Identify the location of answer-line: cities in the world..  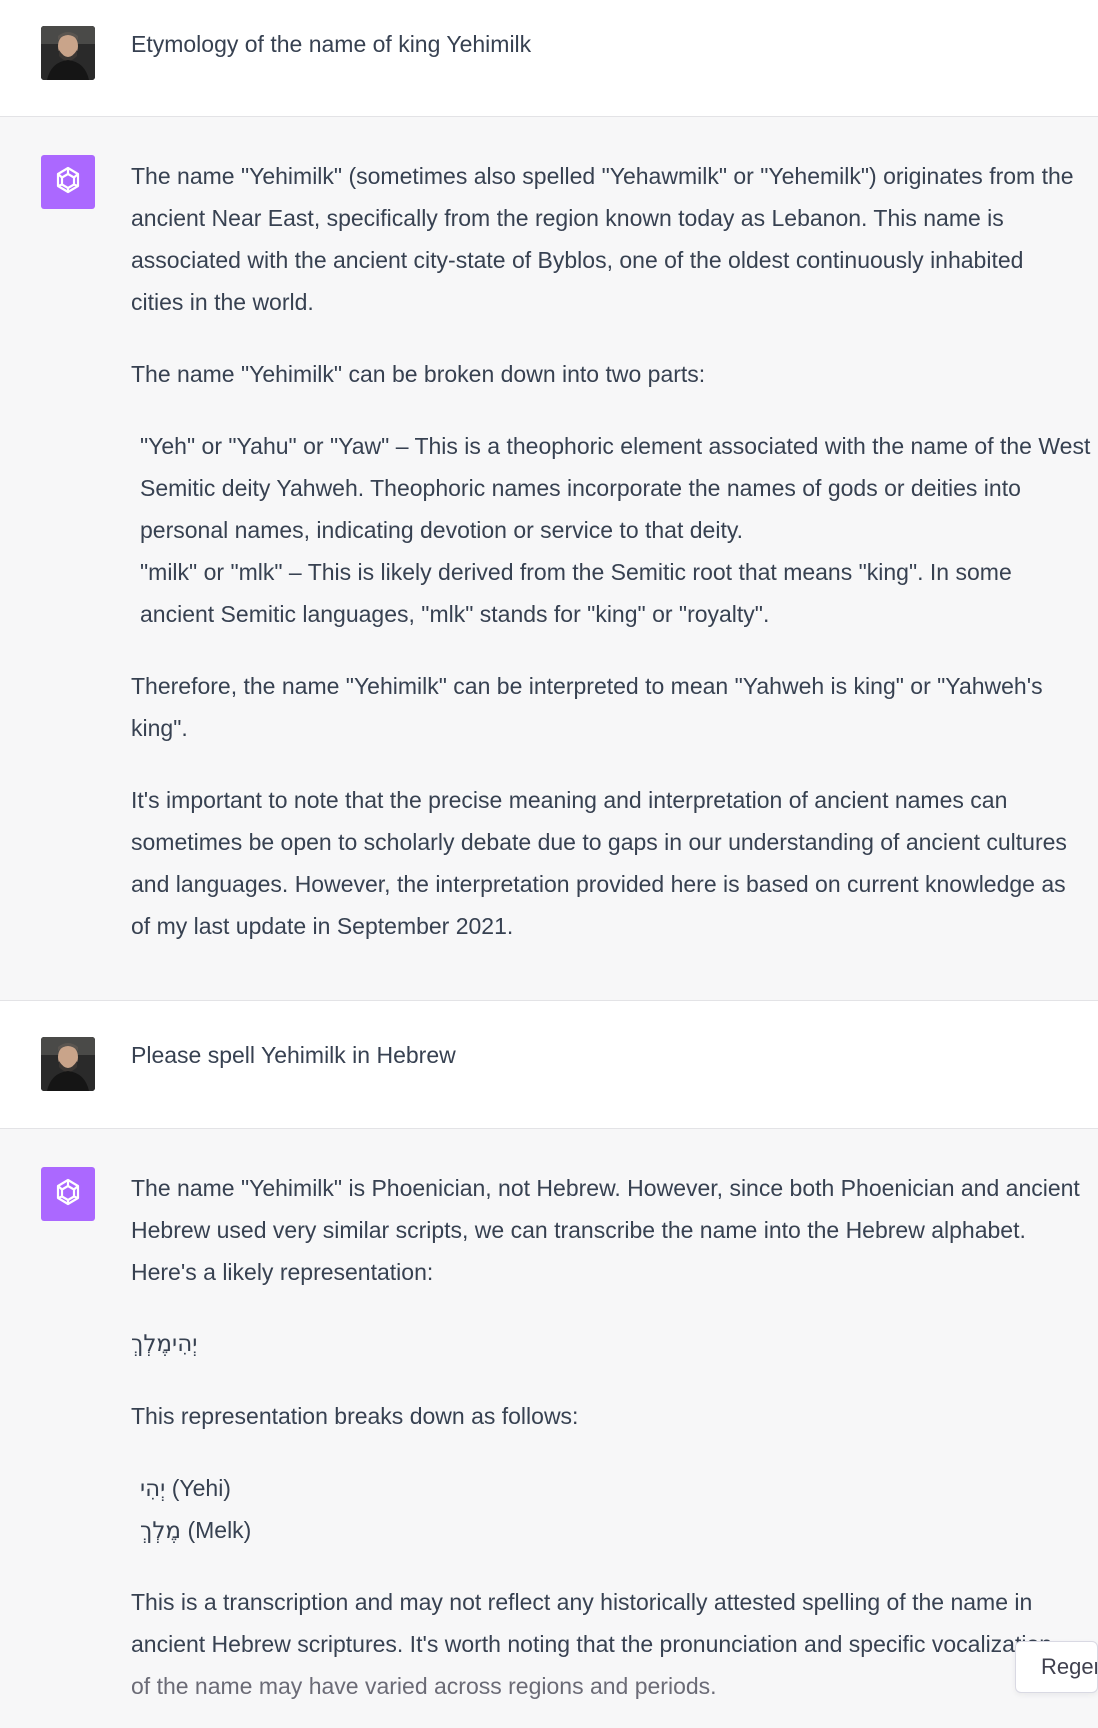
(222, 302).